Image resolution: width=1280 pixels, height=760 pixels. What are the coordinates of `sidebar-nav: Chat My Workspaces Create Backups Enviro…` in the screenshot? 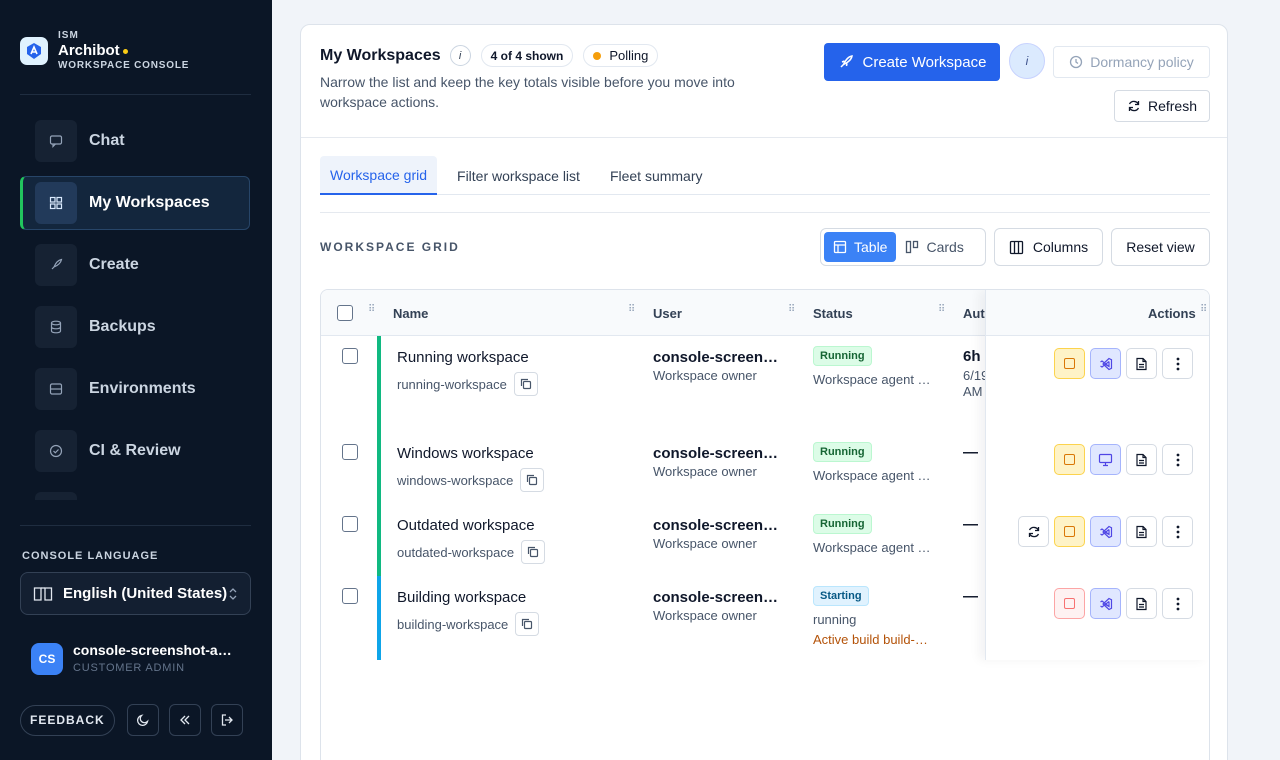 It's located at (135, 307).